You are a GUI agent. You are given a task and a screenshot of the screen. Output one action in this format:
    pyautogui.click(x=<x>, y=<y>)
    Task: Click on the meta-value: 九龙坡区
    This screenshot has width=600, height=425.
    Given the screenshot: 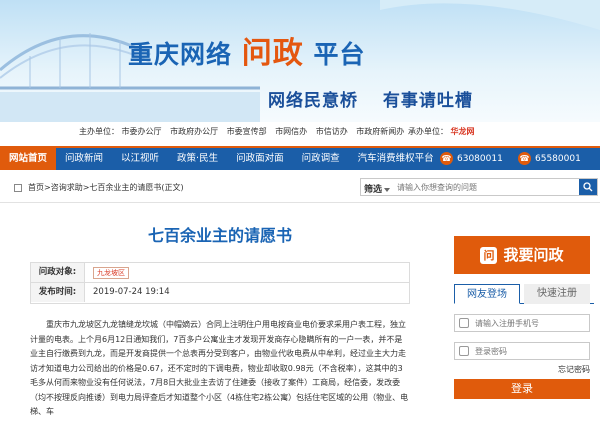 What is the action you would take?
    pyautogui.click(x=111, y=273)
    